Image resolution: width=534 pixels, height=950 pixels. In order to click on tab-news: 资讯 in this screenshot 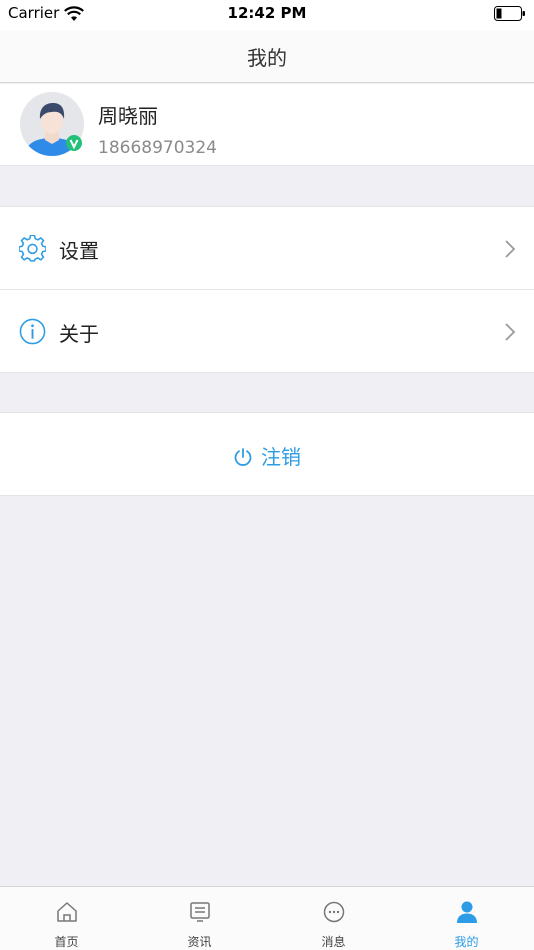, I will do `click(199, 918)`.